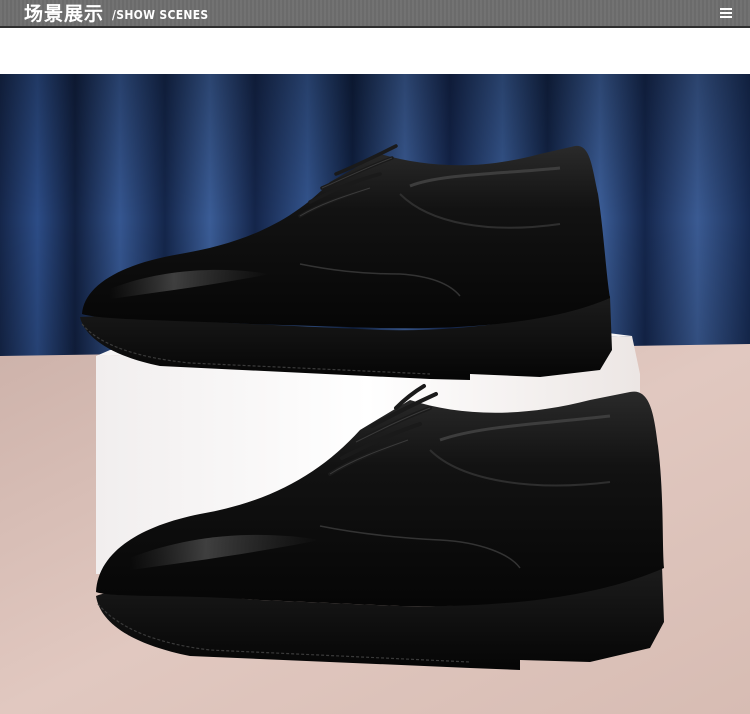  What do you see at coordinates (375, 14) in the screenshot?
I see `section-header: 场景展示 /SHOW SCENES` at bounding box center [375, 14].